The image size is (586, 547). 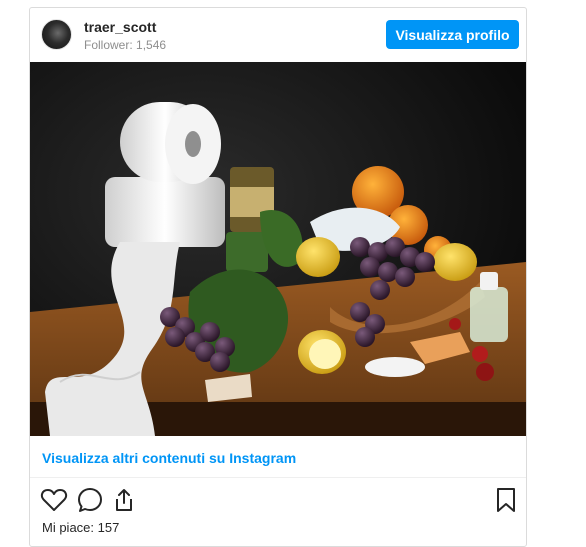 What do you see at coordinates (124, 500) in the screenshot?
I see `share-icon` at bounding box center [124, 500].